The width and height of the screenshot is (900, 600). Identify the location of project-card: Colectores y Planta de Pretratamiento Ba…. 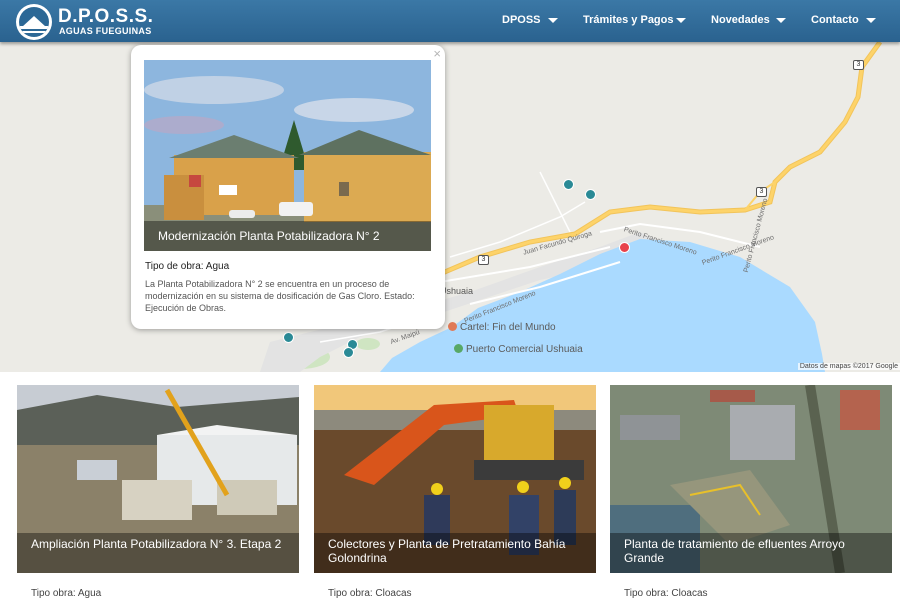
(455, 479).